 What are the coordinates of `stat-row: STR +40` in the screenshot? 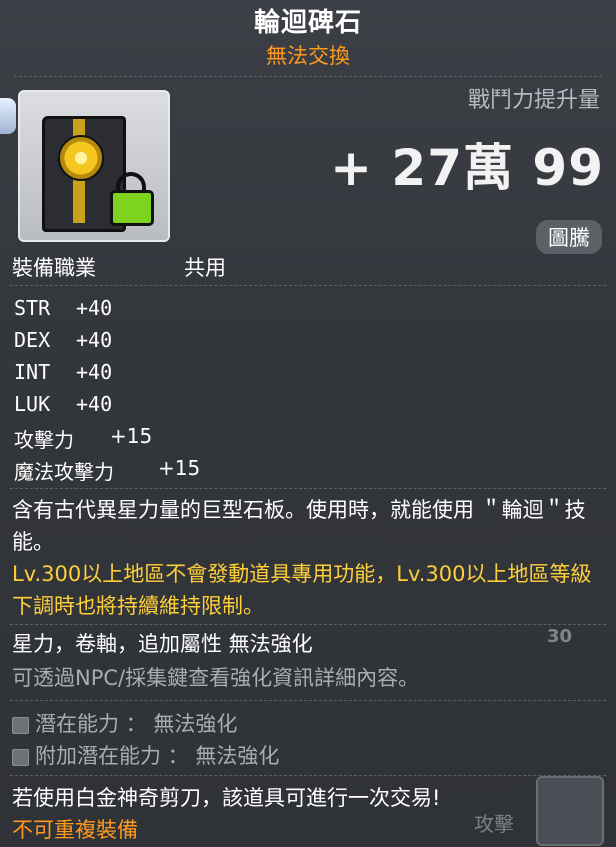 It's located at (63, 308).